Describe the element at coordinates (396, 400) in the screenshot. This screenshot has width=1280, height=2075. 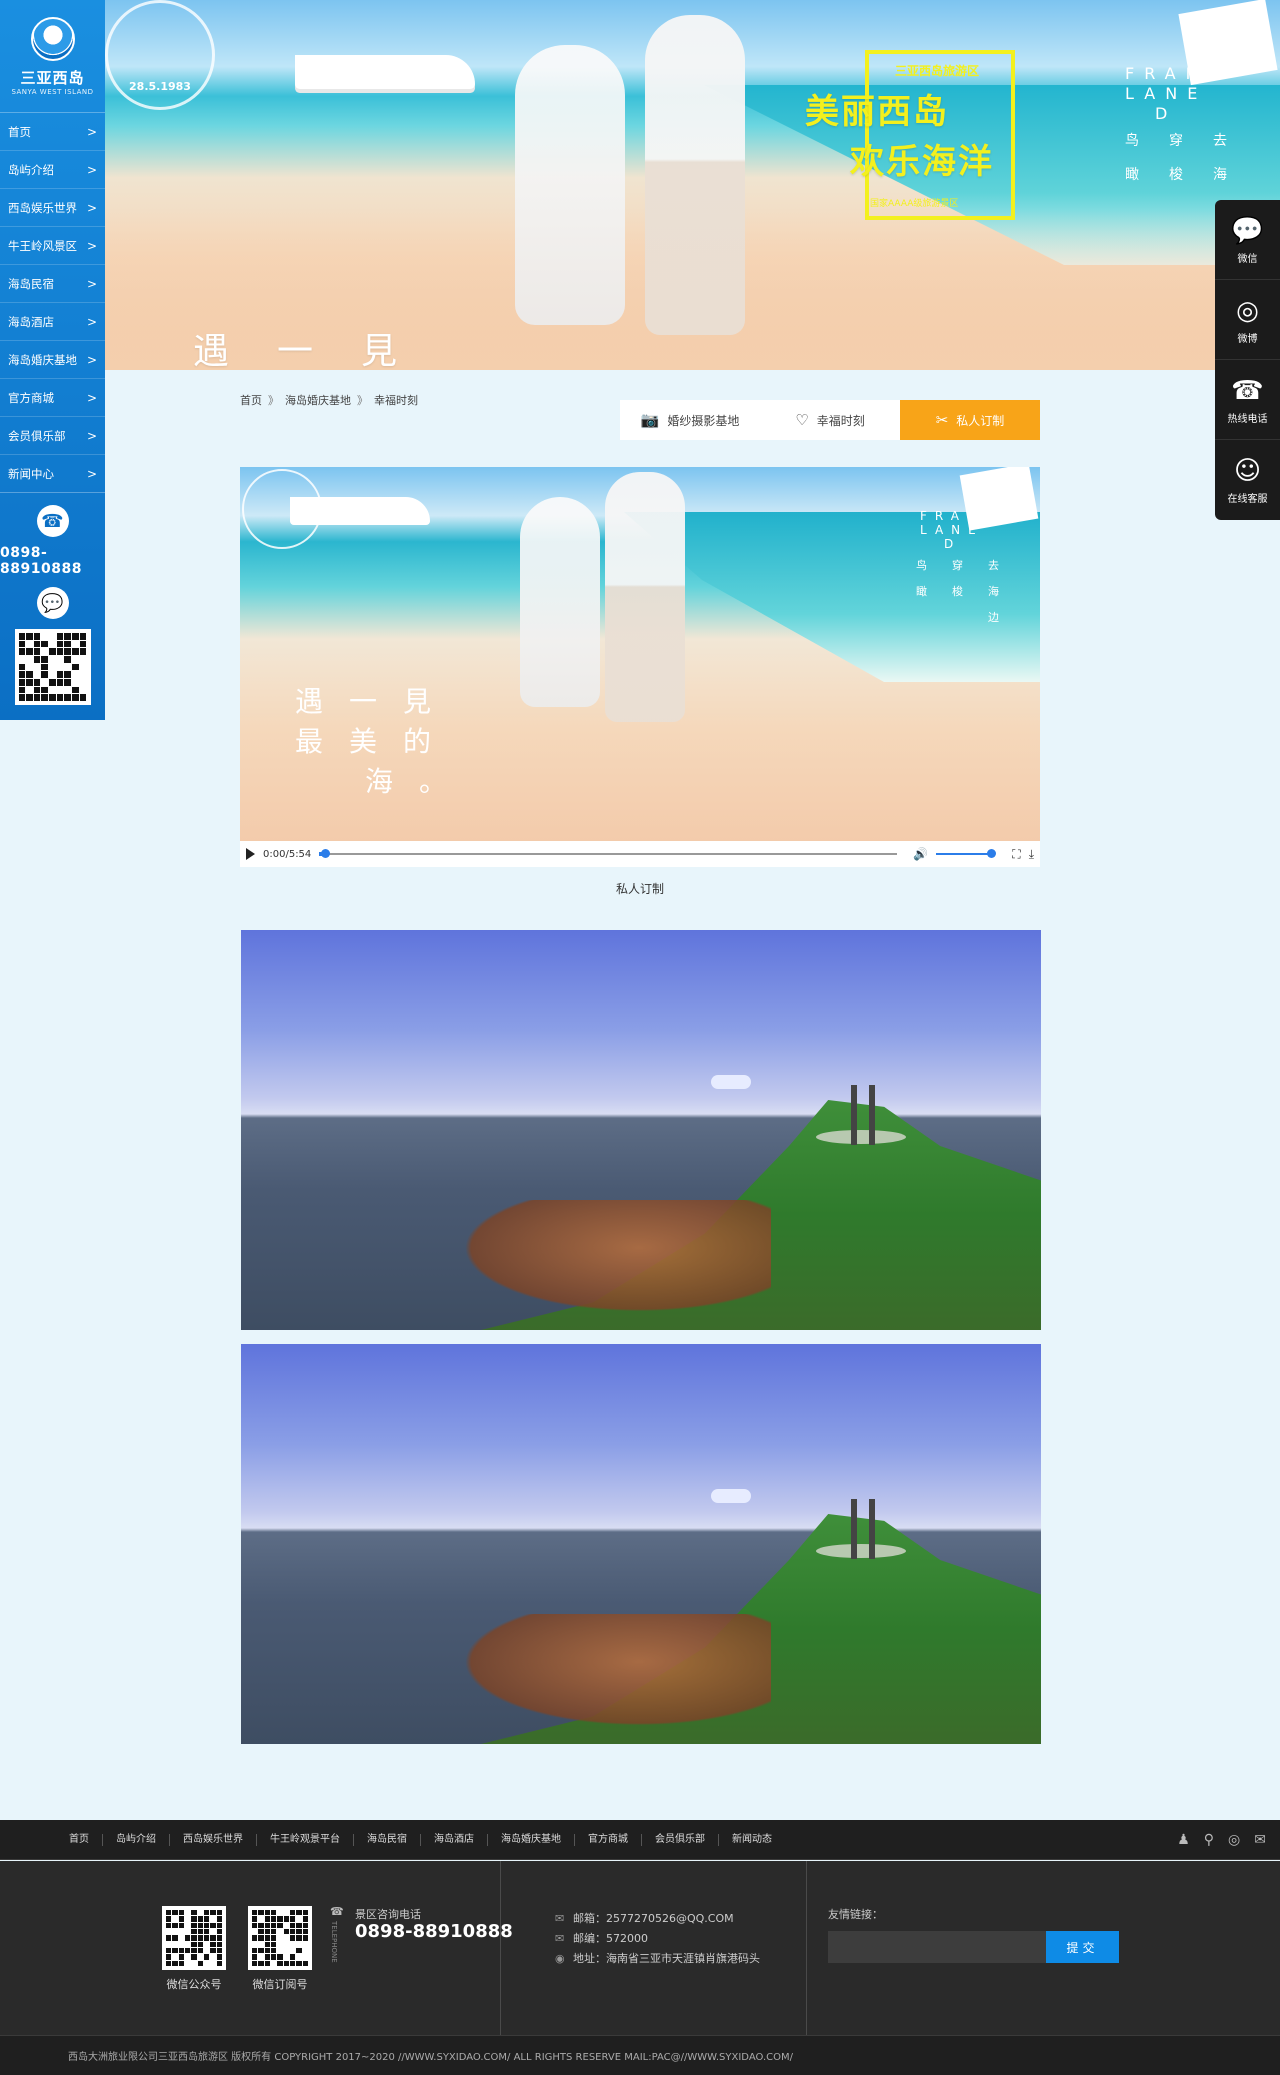
I see `breadcrumb-current: 幸福时刻` at that location.